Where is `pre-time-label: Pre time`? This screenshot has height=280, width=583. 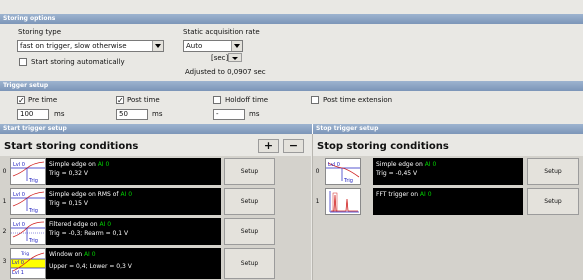 pre-time-label: Pre time is located at coordinates (43, 100).